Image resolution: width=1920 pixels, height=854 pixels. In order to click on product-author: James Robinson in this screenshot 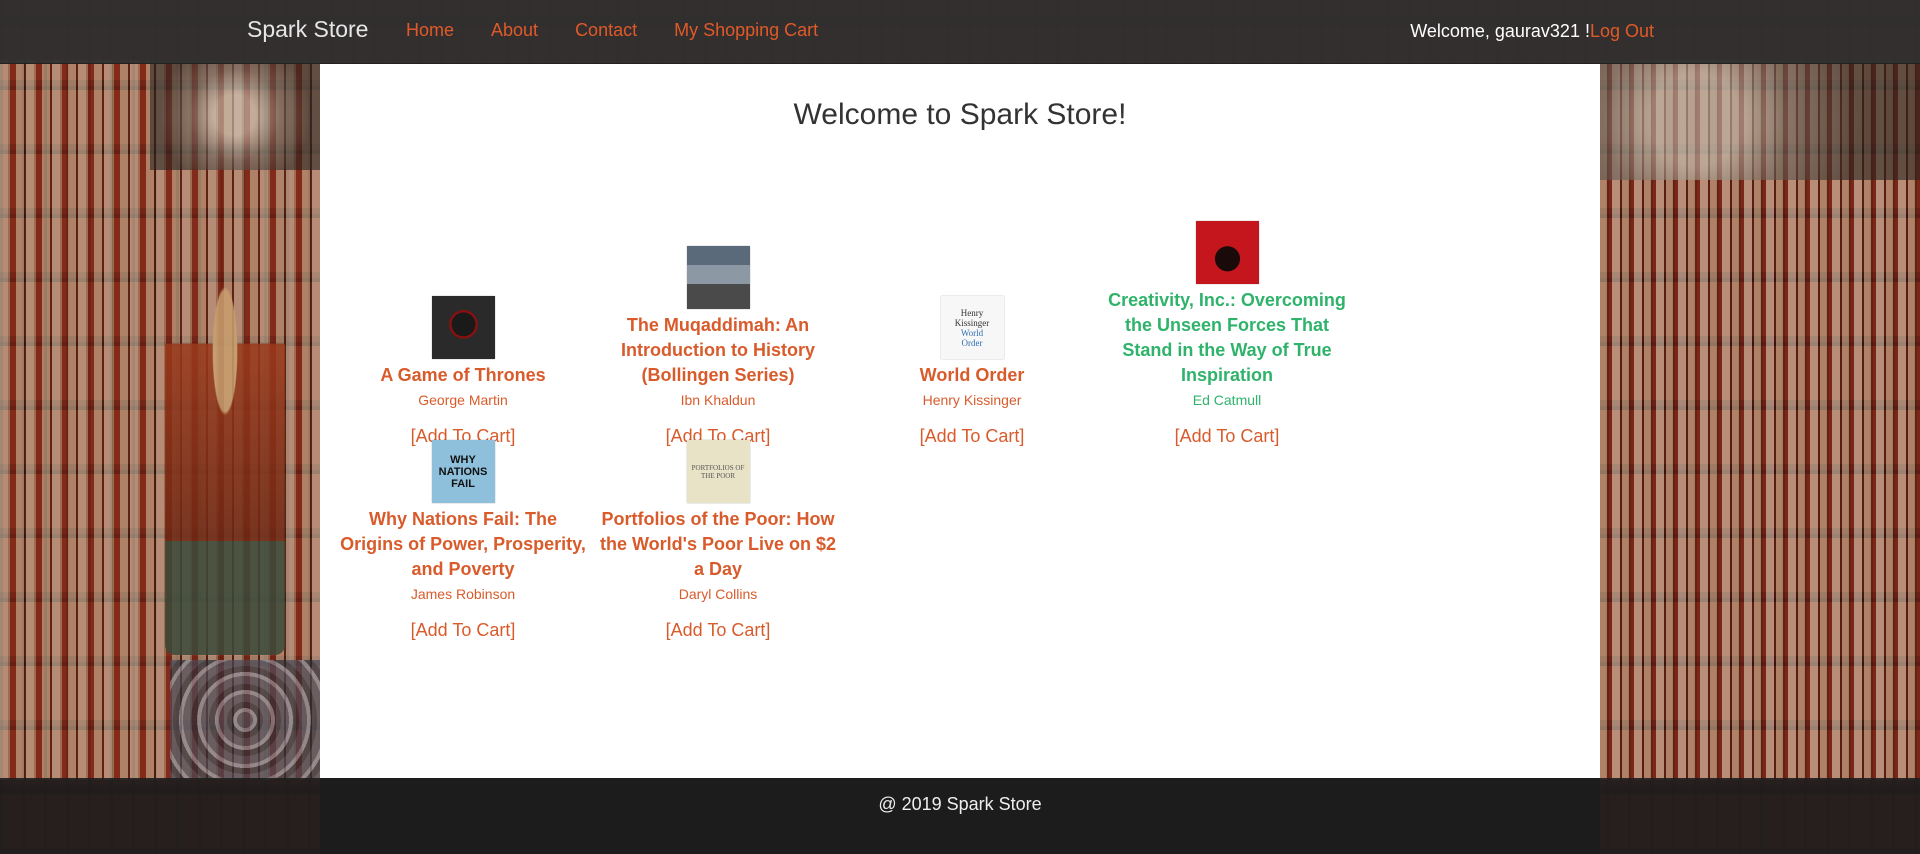, I will do `click(463, 594)`.